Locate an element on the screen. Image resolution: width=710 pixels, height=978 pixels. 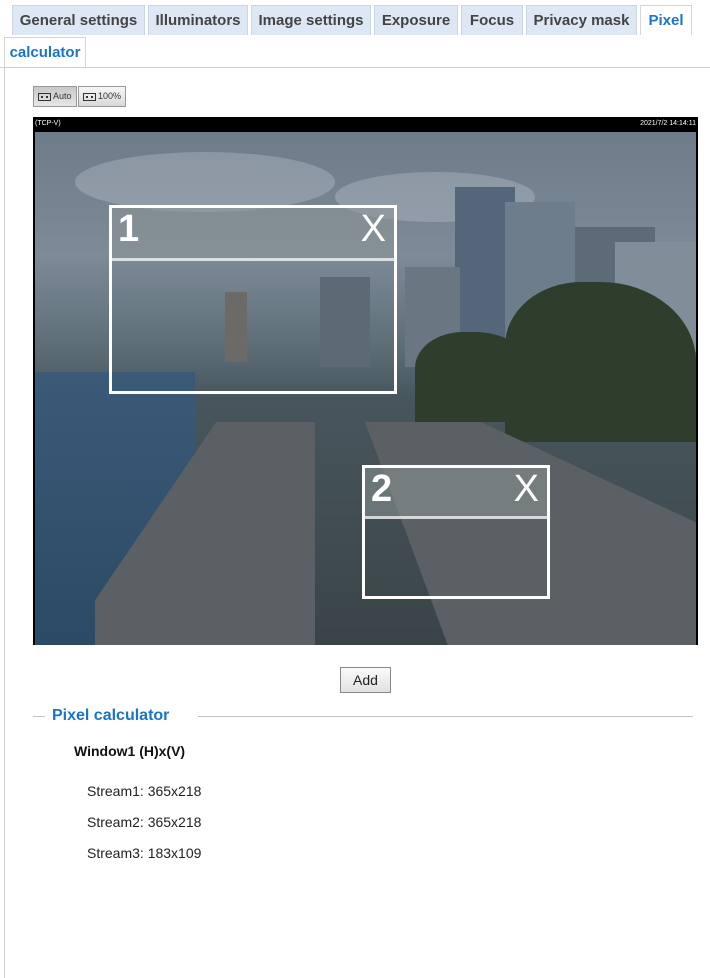
mask-number-2: 2 is located at coordinates (382, 489).